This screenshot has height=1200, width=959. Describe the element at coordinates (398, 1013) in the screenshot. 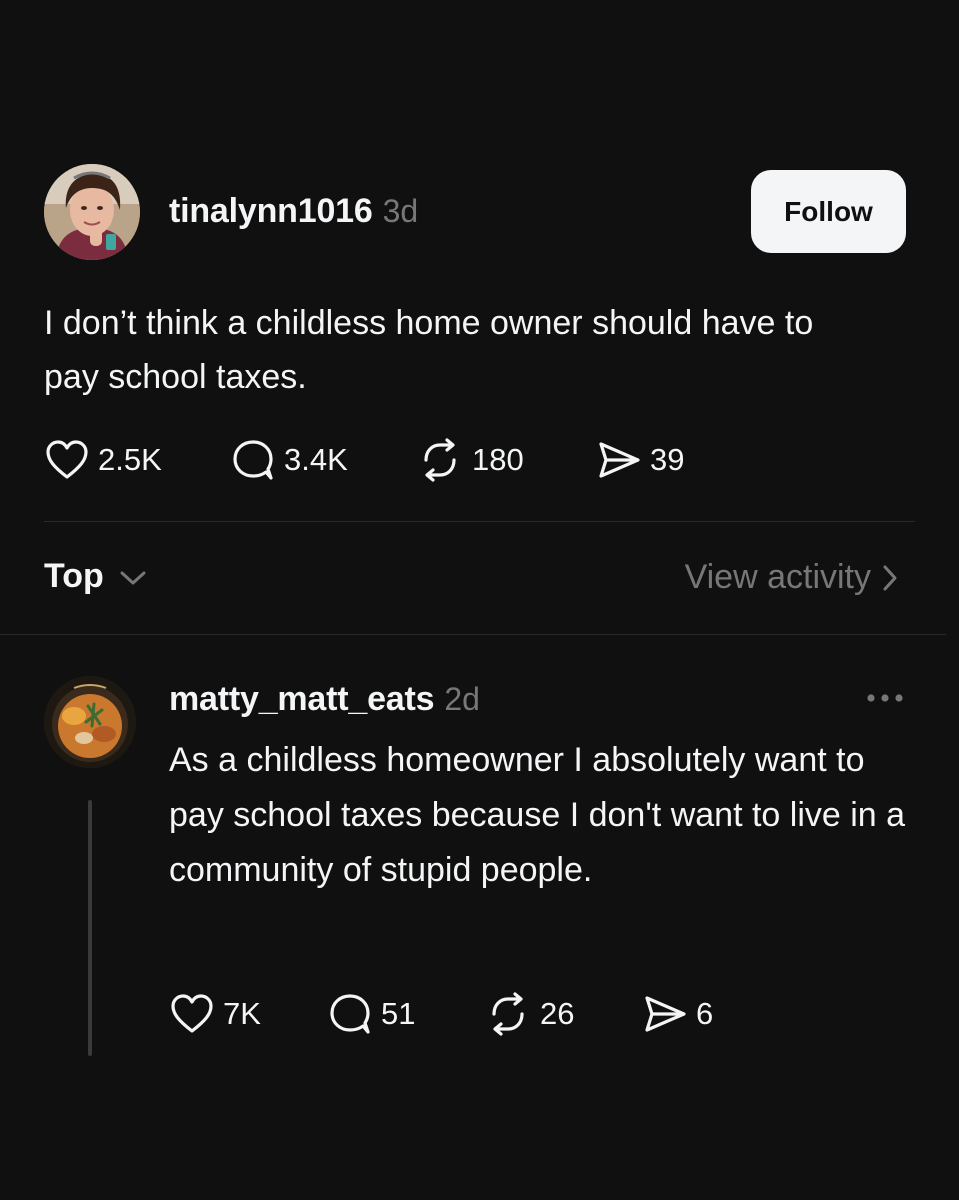

I see `comment-count: 51` at that location.